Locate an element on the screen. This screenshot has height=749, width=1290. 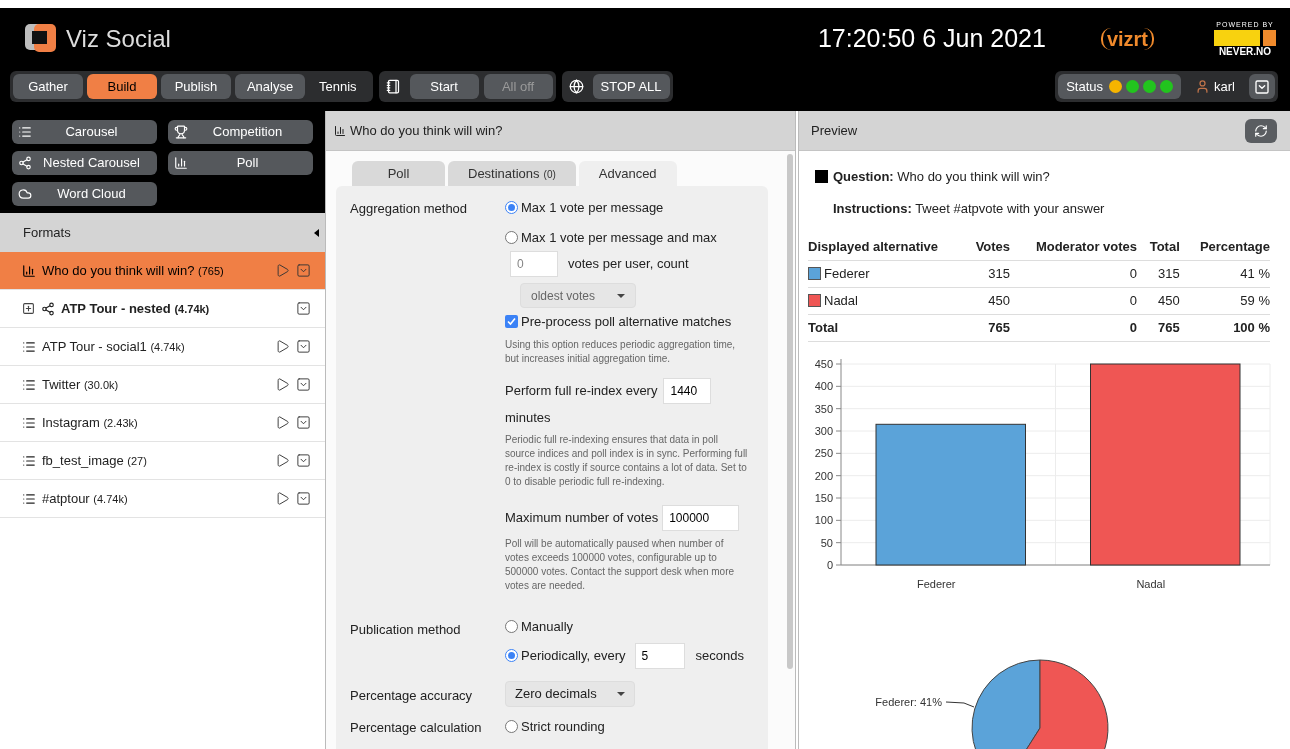
radio-label: Max 1 vote per message is located at coordinates (592, 208).